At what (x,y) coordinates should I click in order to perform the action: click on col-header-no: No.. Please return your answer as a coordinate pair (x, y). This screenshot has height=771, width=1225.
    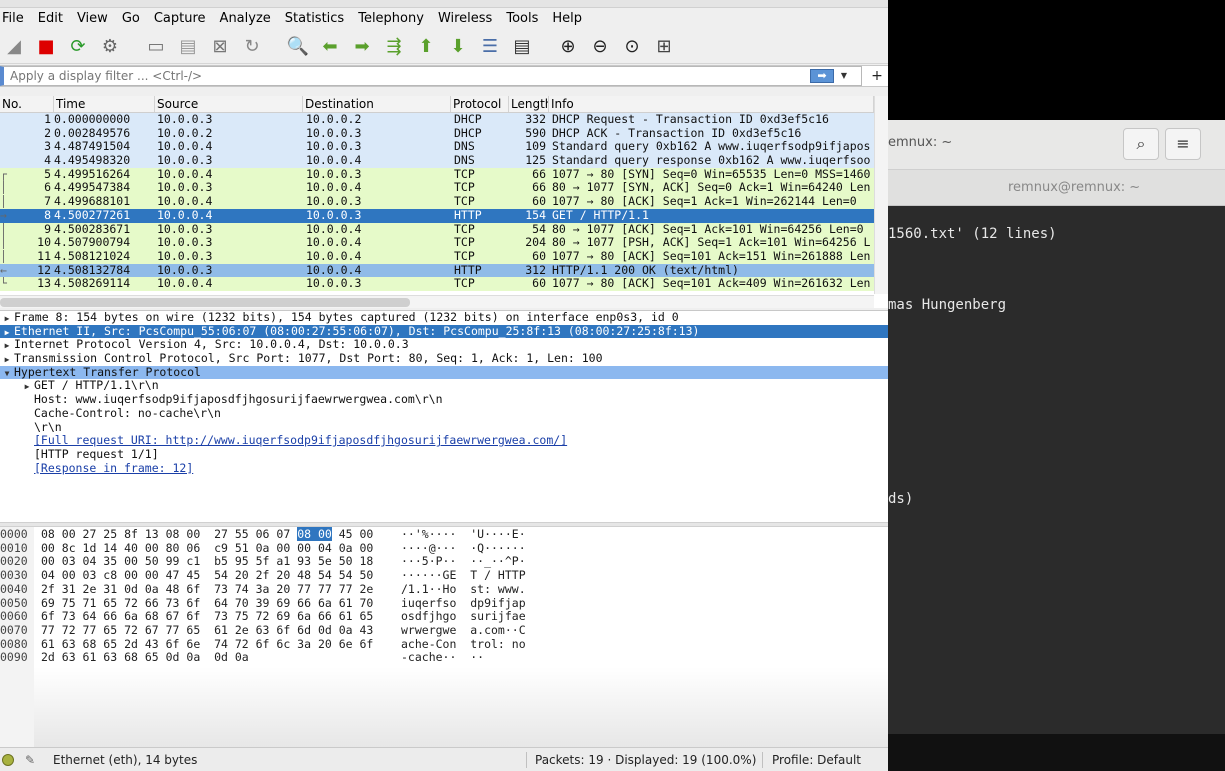
    Looking at the image, I should click on (27, 104).